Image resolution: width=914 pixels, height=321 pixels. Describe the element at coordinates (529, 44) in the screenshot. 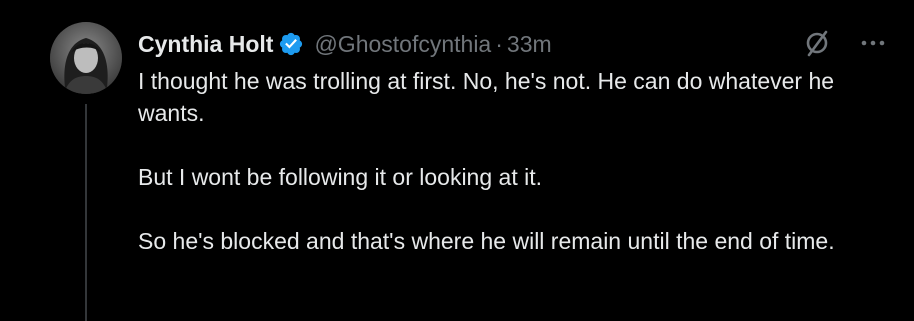

I see `timestamp: 33m` at that location.